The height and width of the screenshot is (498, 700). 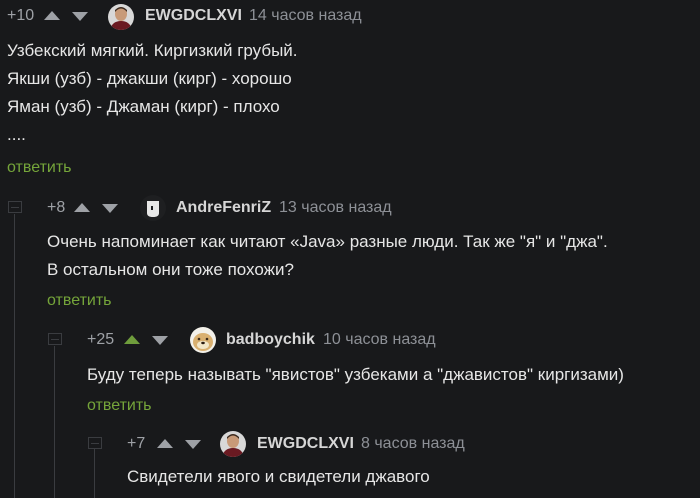 I want to click on comment-score: +10, so click(x=21, y=15).